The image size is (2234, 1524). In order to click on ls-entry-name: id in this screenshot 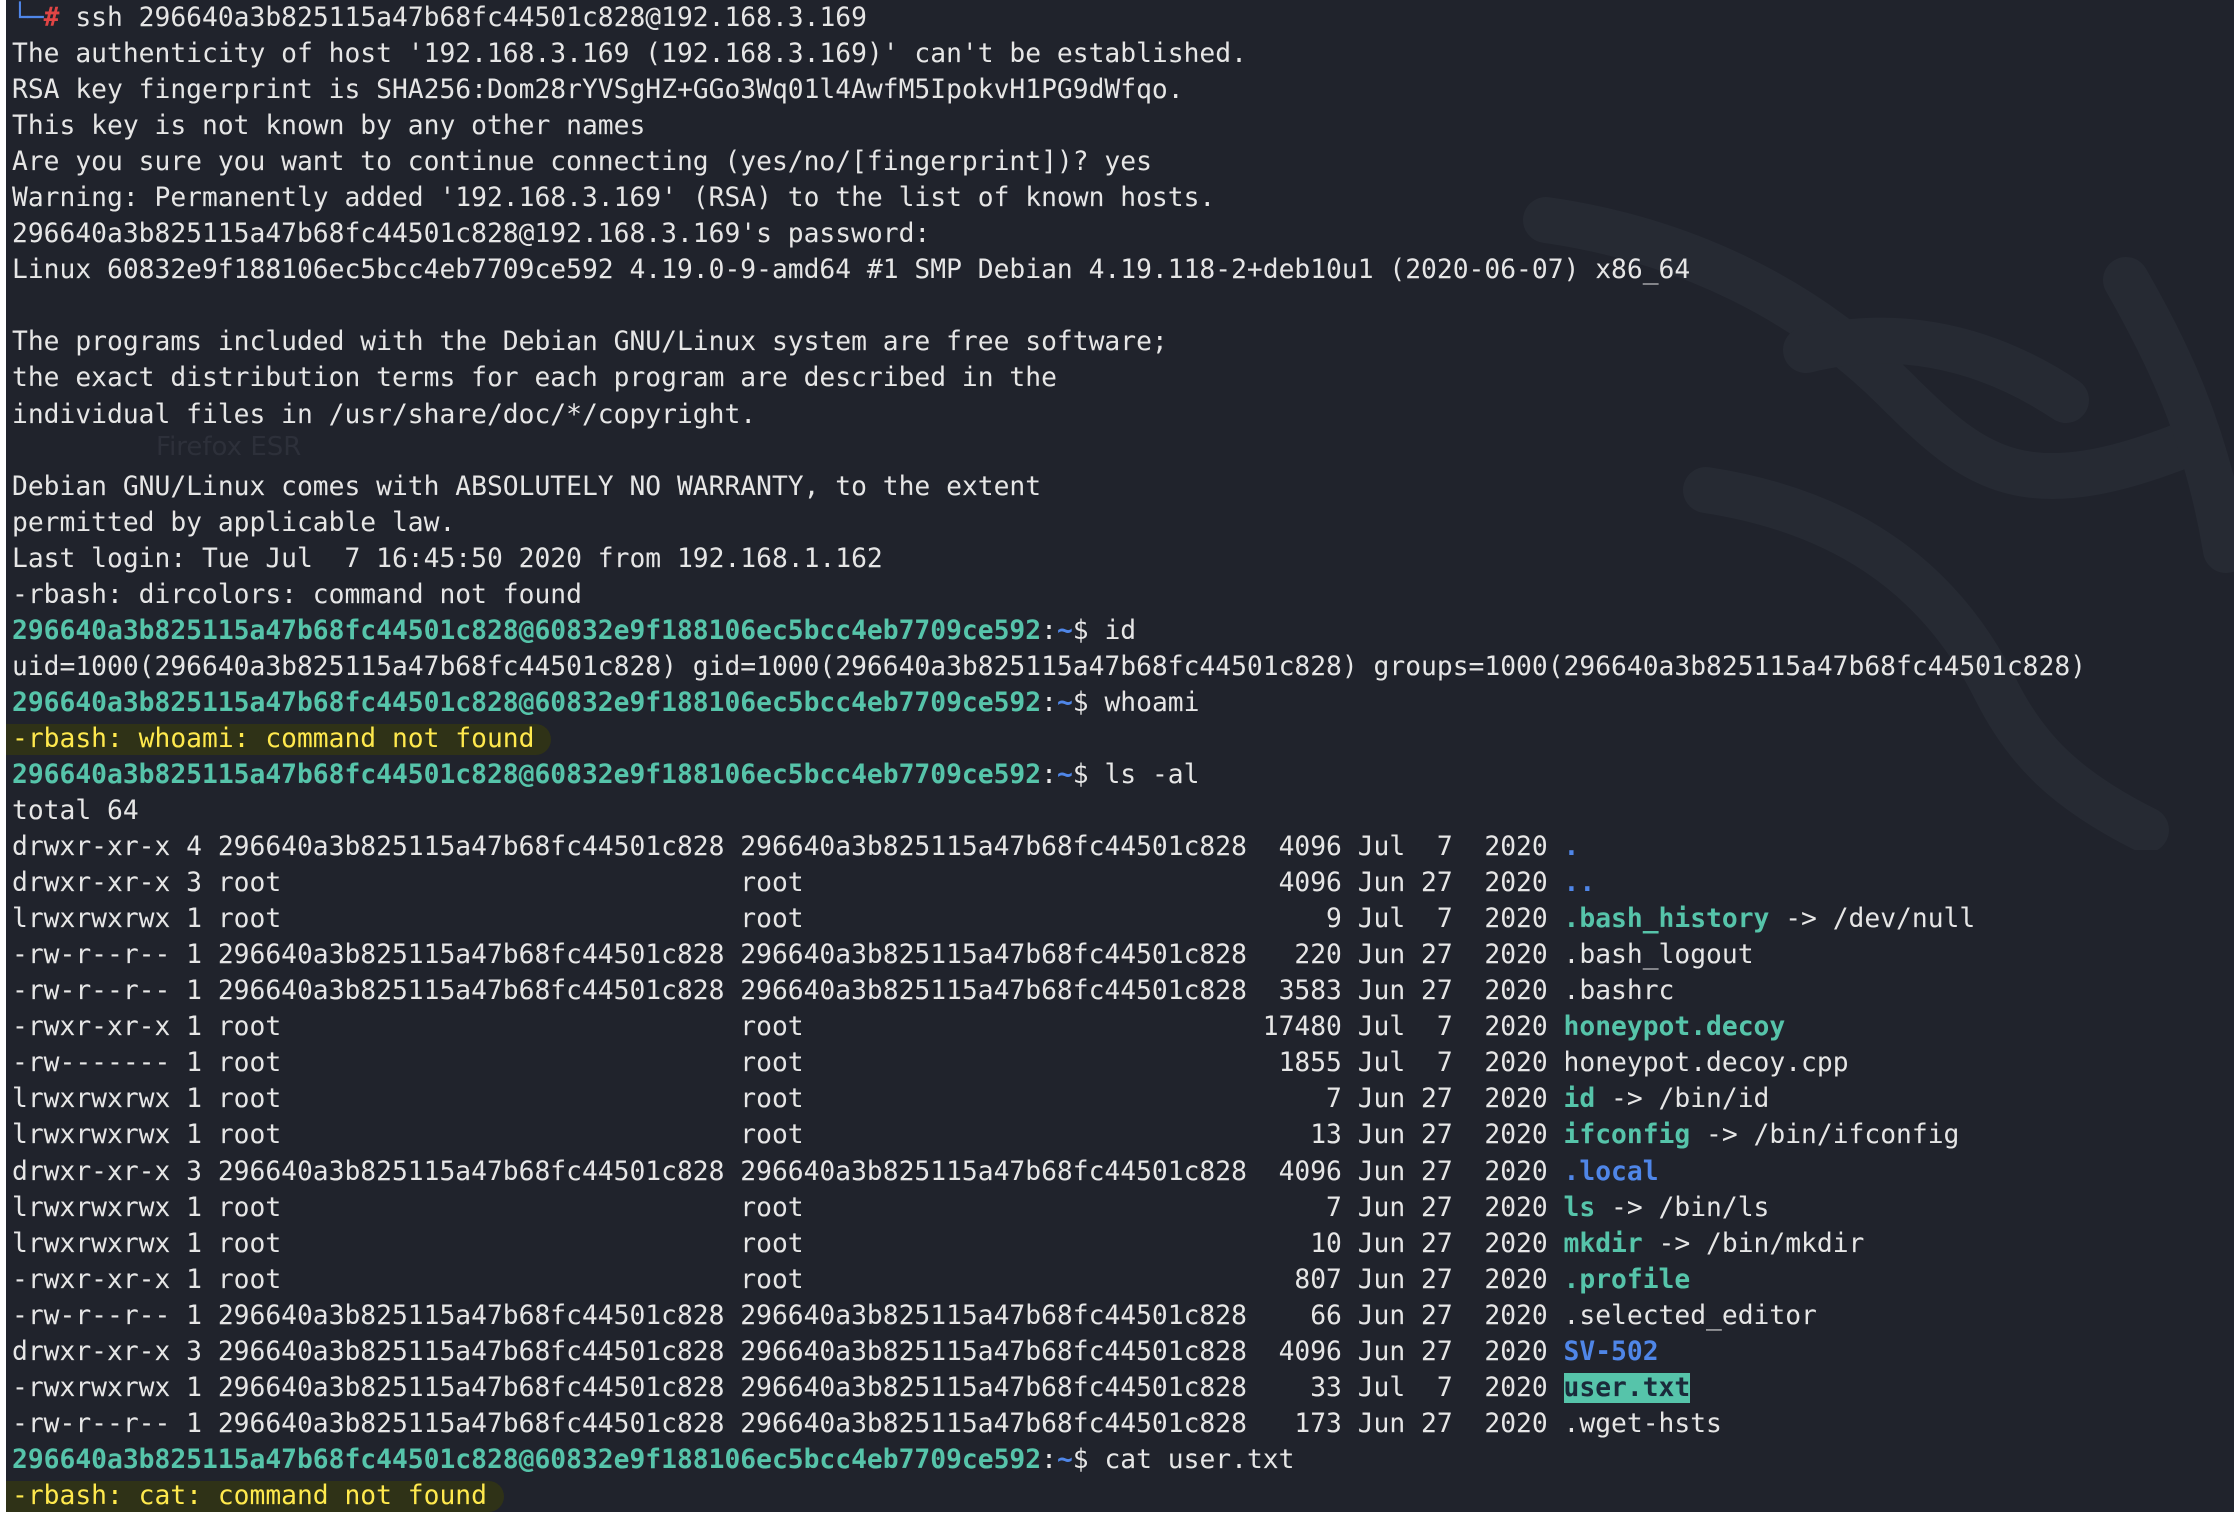, I will do `click(1579, 1099)`.